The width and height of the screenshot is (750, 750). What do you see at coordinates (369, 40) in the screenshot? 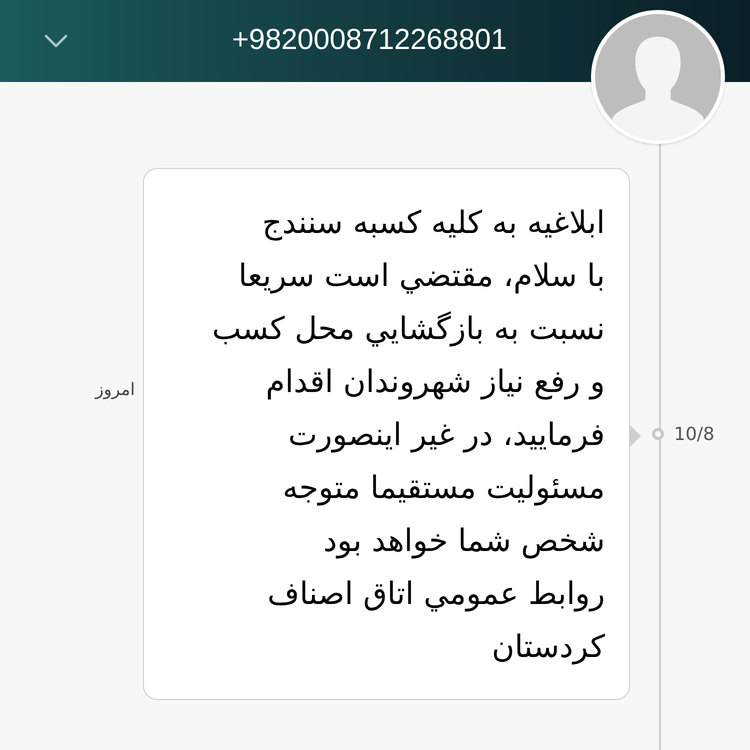
I see `contact-number: +9820008712268801` at bounding box center [369, 40].